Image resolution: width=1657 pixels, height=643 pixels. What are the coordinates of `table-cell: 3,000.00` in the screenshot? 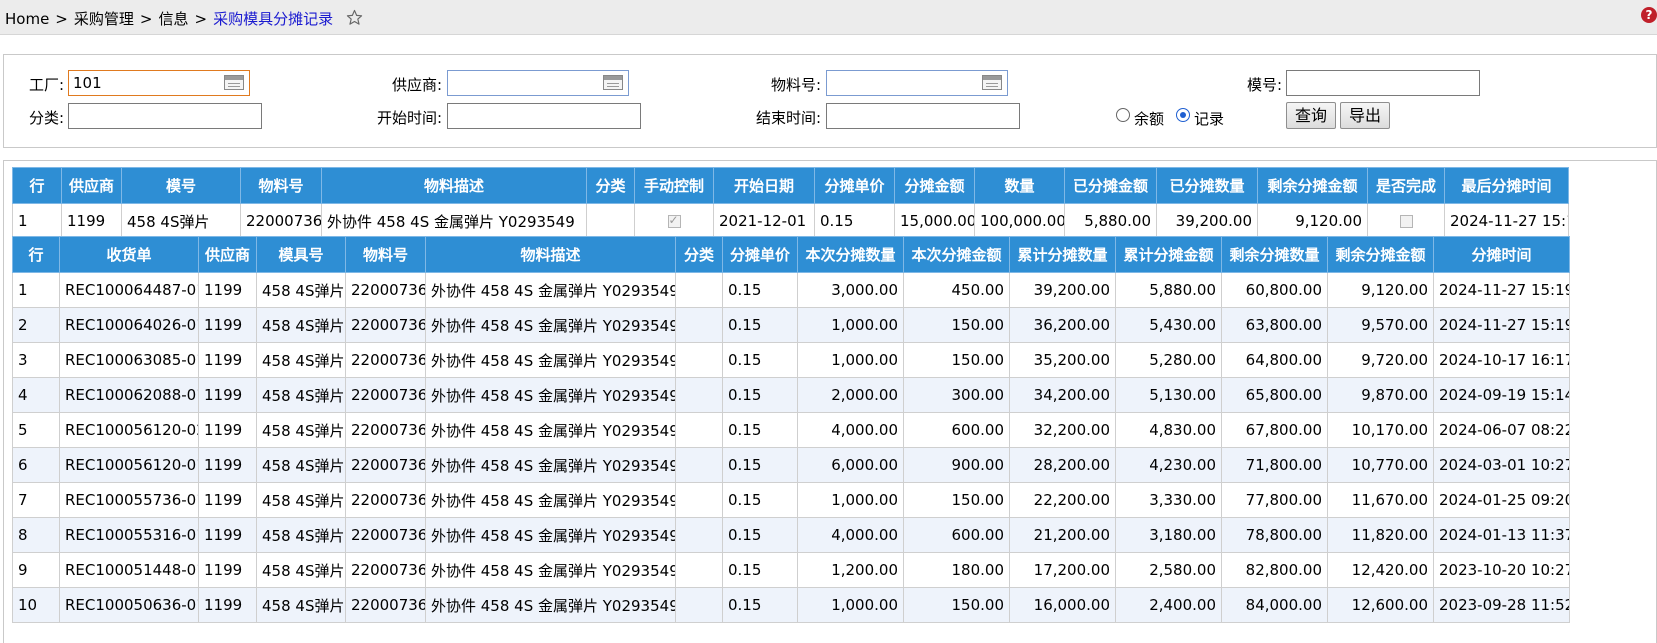 It's located at (850, 290).